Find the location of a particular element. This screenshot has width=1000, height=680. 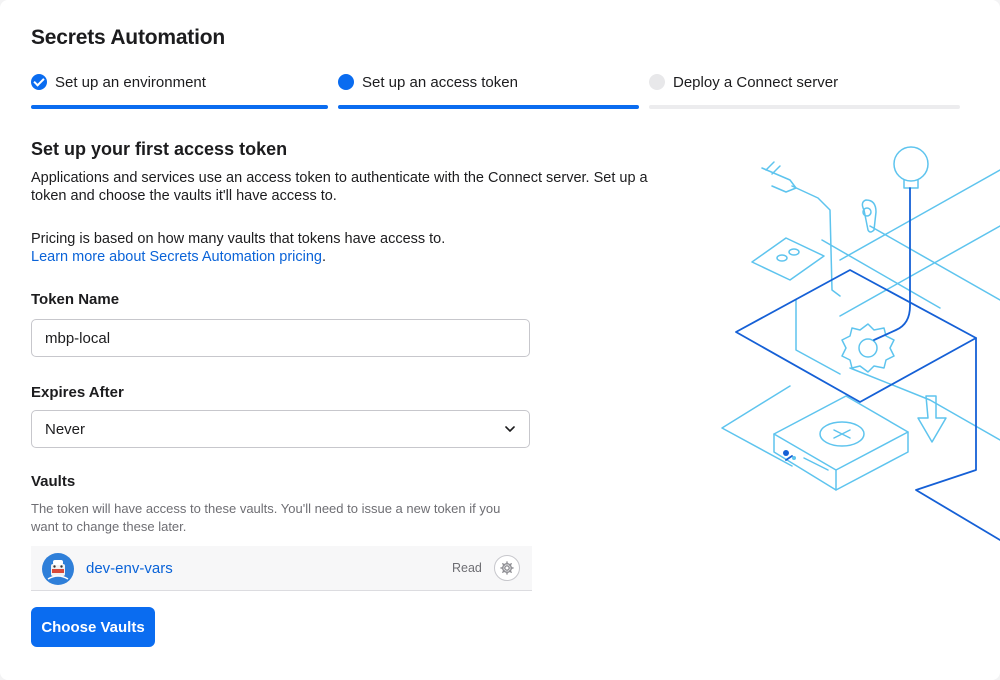

step-label: Set up an access token is located at coordinates (440, 82).